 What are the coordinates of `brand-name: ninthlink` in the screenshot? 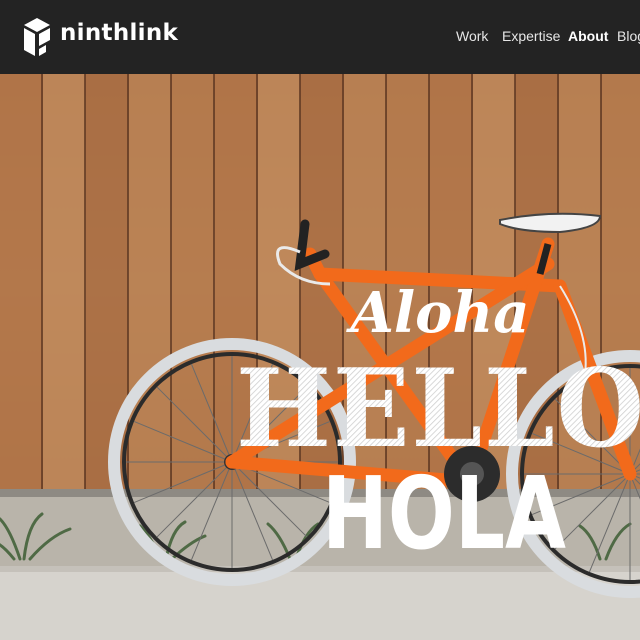 It's located at (119, 33).